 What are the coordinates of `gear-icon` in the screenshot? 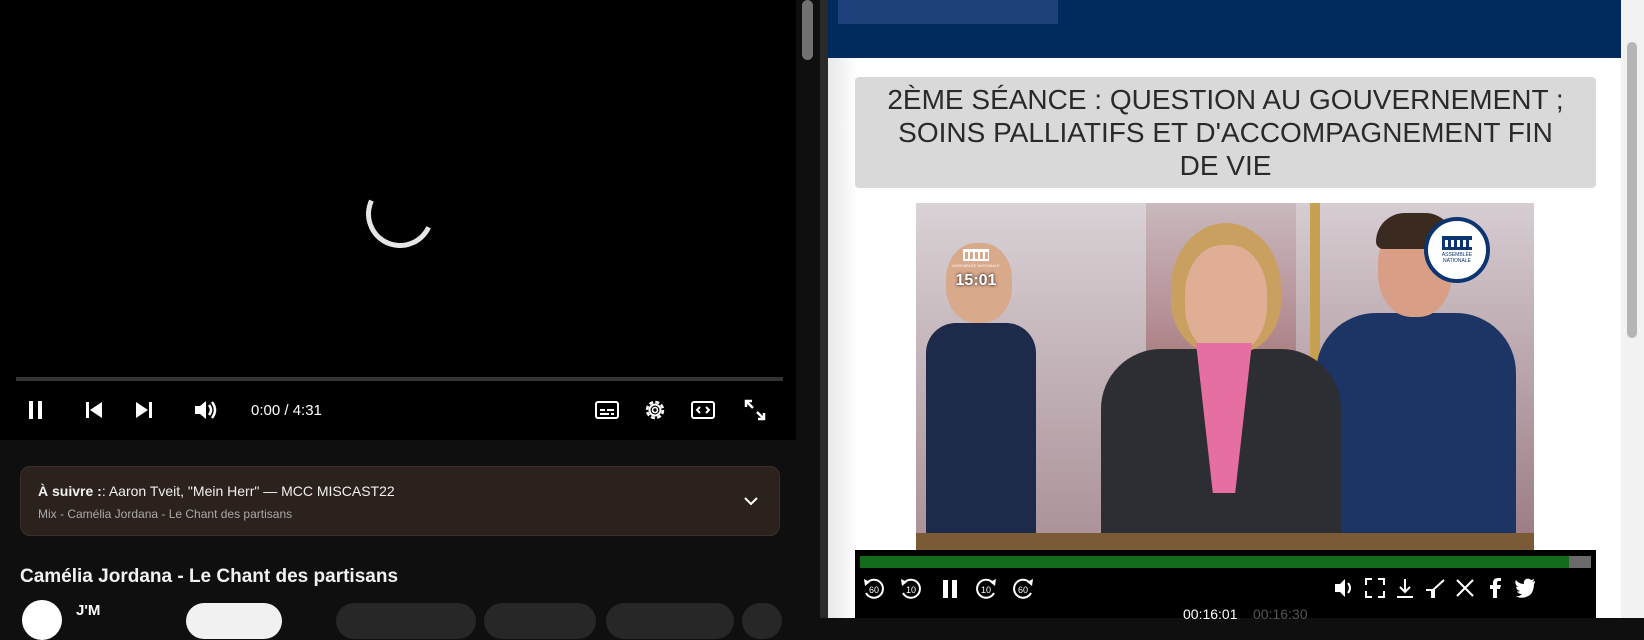 It's located at (655, 410).